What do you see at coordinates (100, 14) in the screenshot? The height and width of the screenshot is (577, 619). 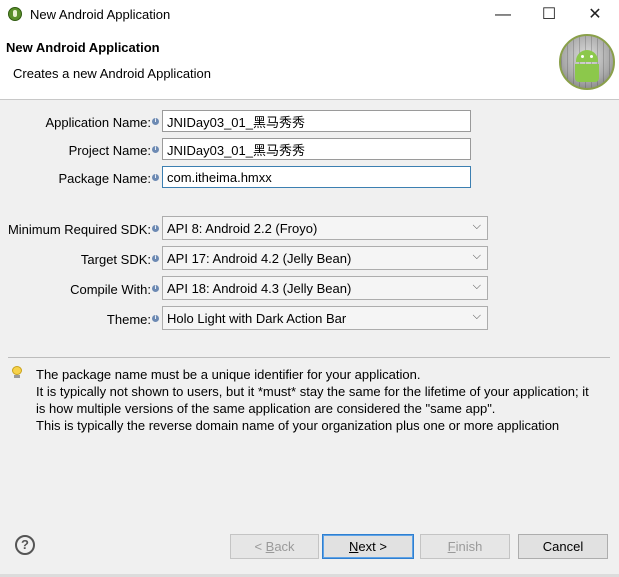 I see `window-title: New Android Application` at bounding box center [100, 14].